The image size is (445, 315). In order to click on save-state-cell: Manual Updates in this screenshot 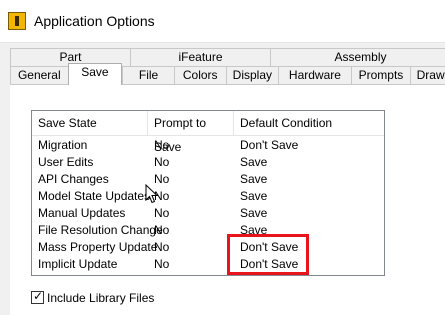, I will do `click(82, 213)`.